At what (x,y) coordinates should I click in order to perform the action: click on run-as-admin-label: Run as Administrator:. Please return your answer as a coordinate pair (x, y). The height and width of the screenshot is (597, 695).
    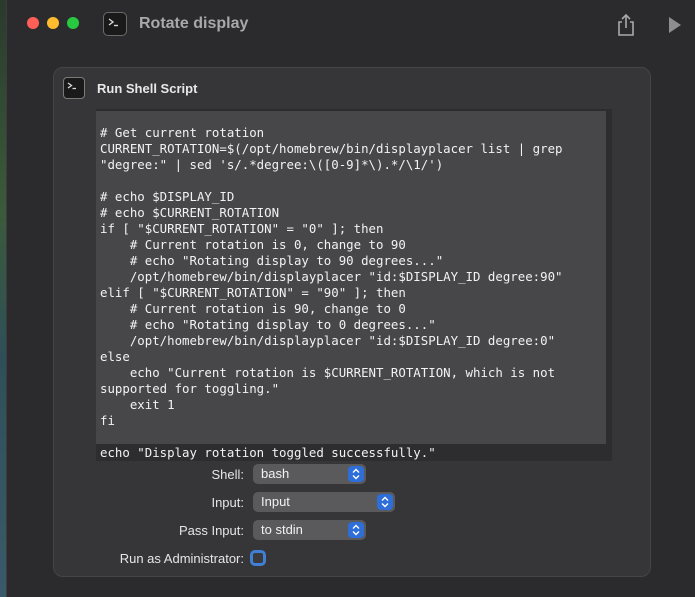
    Looking at the image, I should click on (181, 558).